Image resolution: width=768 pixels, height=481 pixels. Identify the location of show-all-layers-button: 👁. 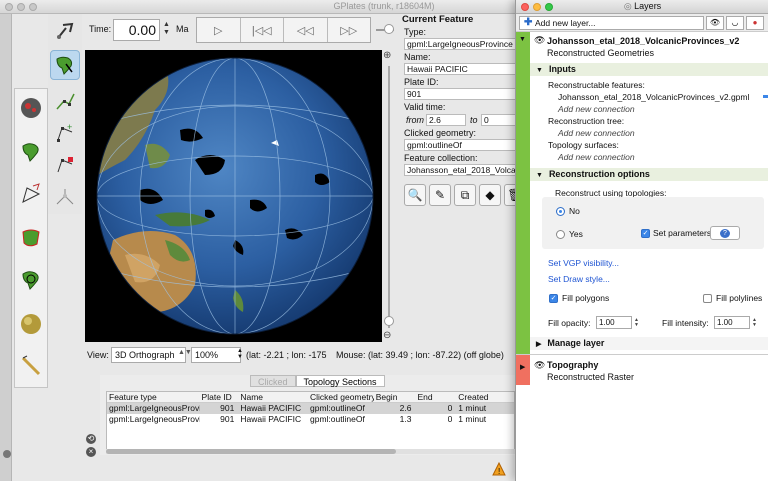
(715, 23).